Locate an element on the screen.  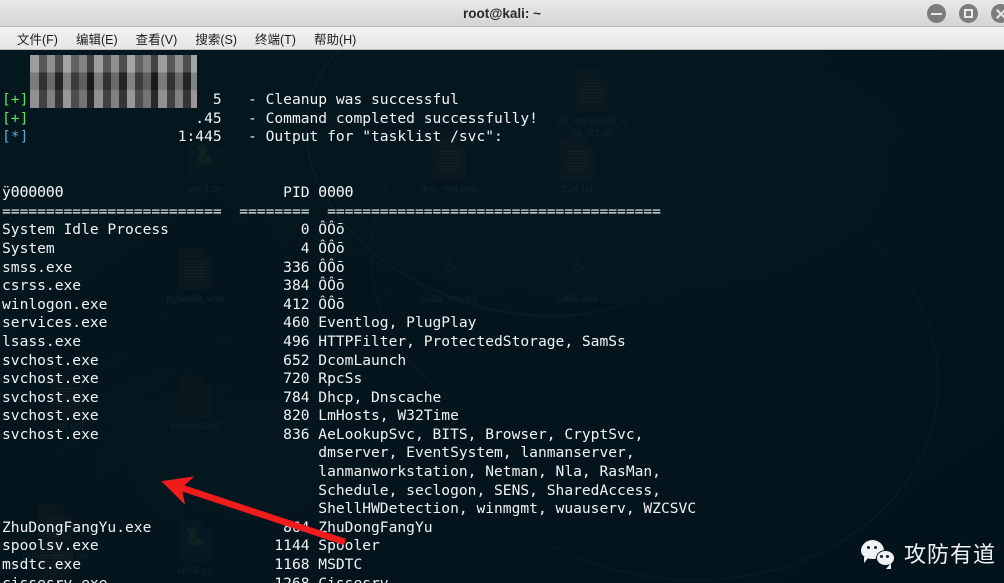
menu-item-file: 文件(F) is located at coordinates (37, 38).